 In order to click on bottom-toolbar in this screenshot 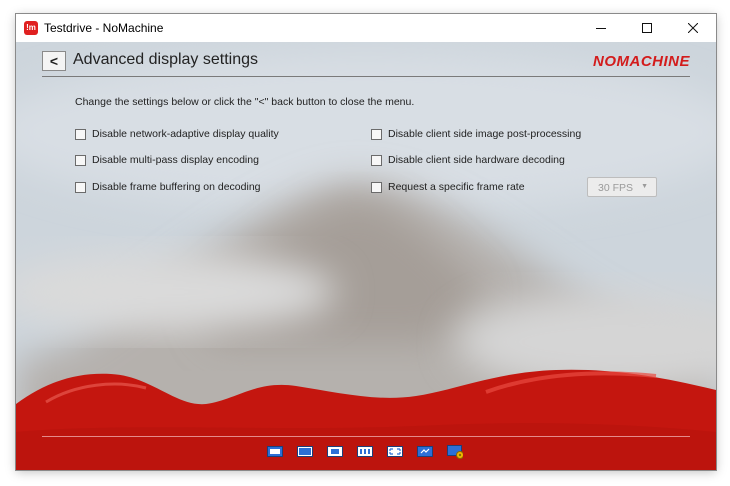, I will do `click(365, 452)`.